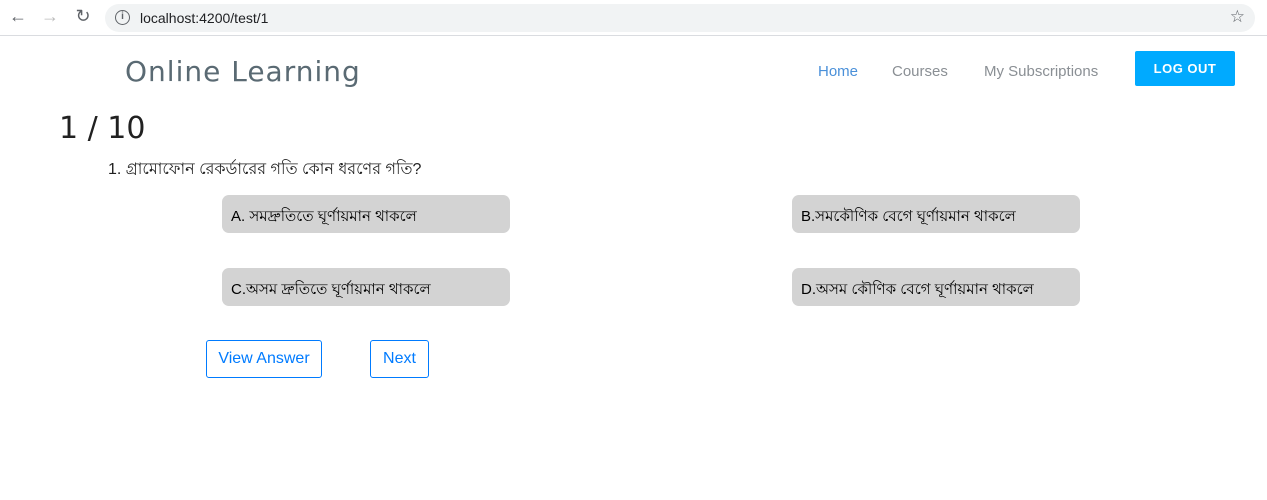  I want to click on logout-button: LOG OUT, so click(1185, 68).